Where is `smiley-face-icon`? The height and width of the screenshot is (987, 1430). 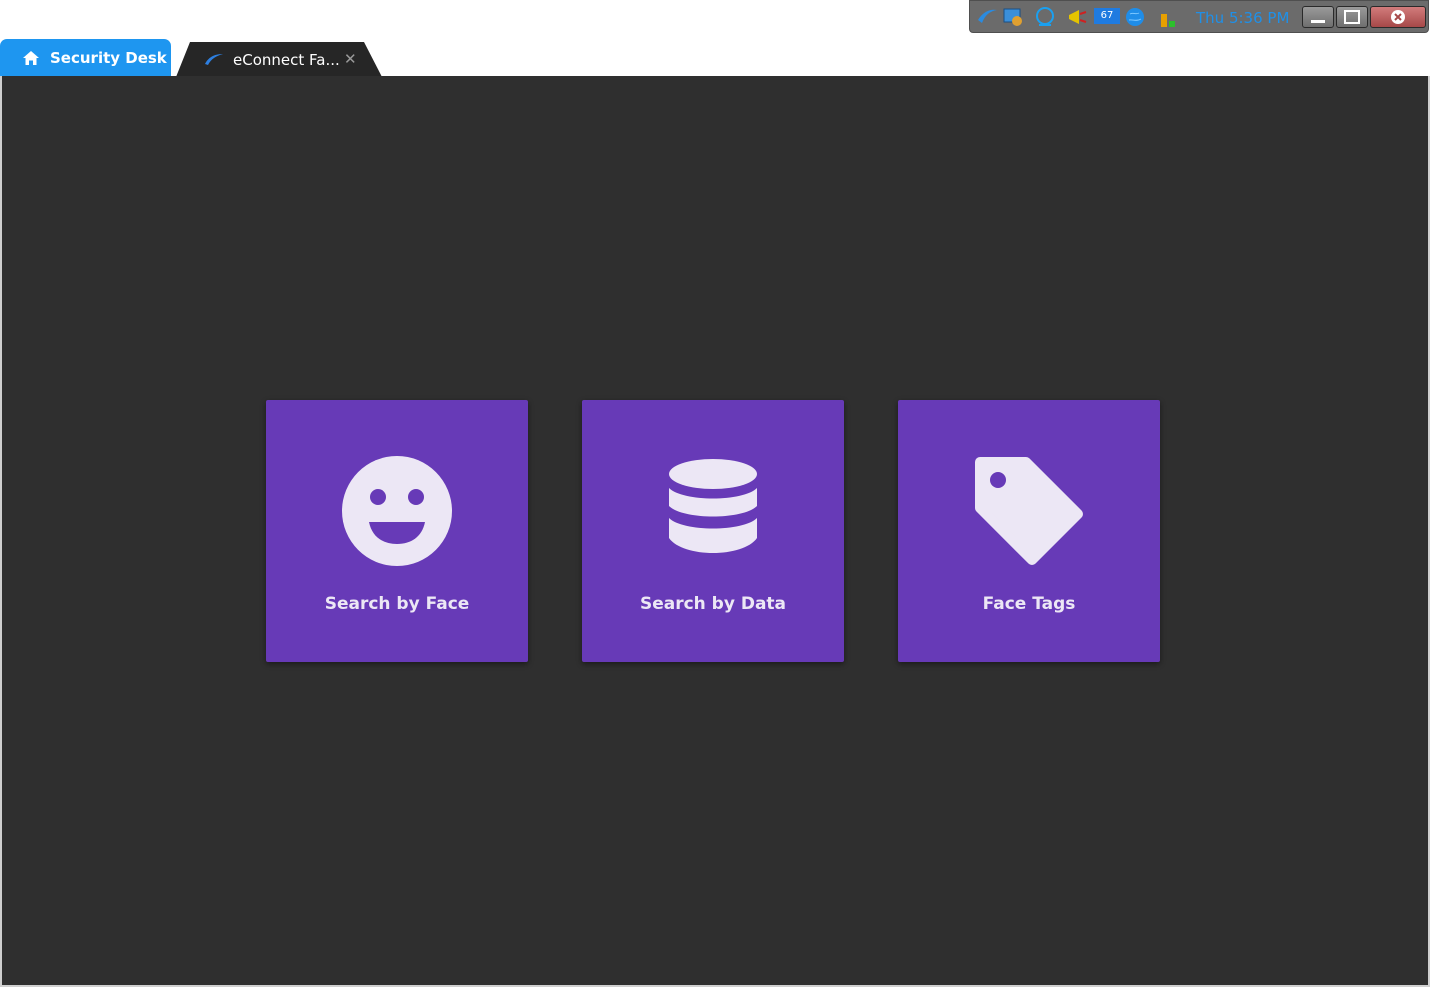
smiley-face-icon is located at coordinates (397, 511).